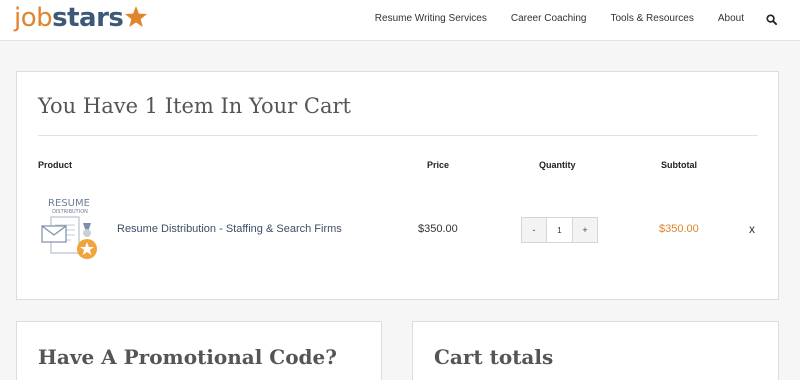 The image size is (800, 380). What do you see at coordinates (438, 229) in the screenshot?
I see `product-price: $350.00` at bounding box center [438, 229].